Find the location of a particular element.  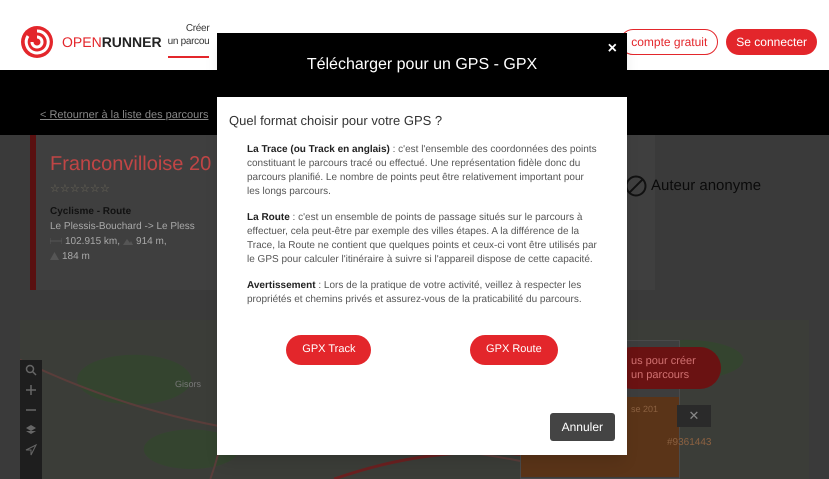

route-places: Le Plessis-Bouchard -> Le Pless is located at coordinates (122, 227).